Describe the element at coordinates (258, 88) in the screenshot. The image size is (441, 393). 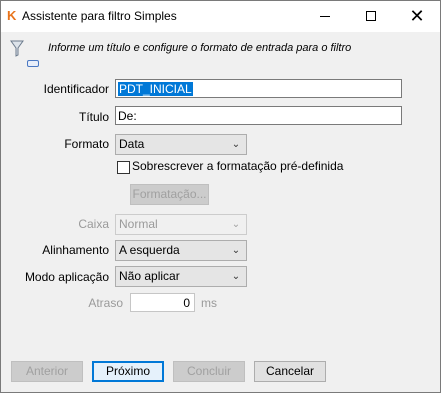
I see `identificador-input: PDT_INICIAL` at that location.